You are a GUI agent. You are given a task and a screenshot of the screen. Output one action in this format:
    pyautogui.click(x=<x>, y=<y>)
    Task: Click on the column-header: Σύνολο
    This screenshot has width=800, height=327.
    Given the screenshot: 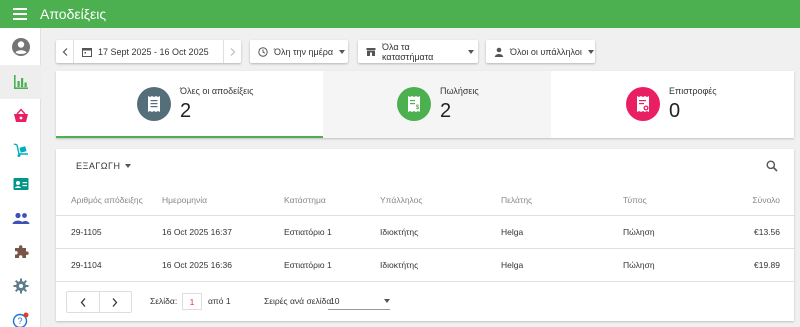 What is the action you would take?
    pyautogui.click(x=738, y=199)
    